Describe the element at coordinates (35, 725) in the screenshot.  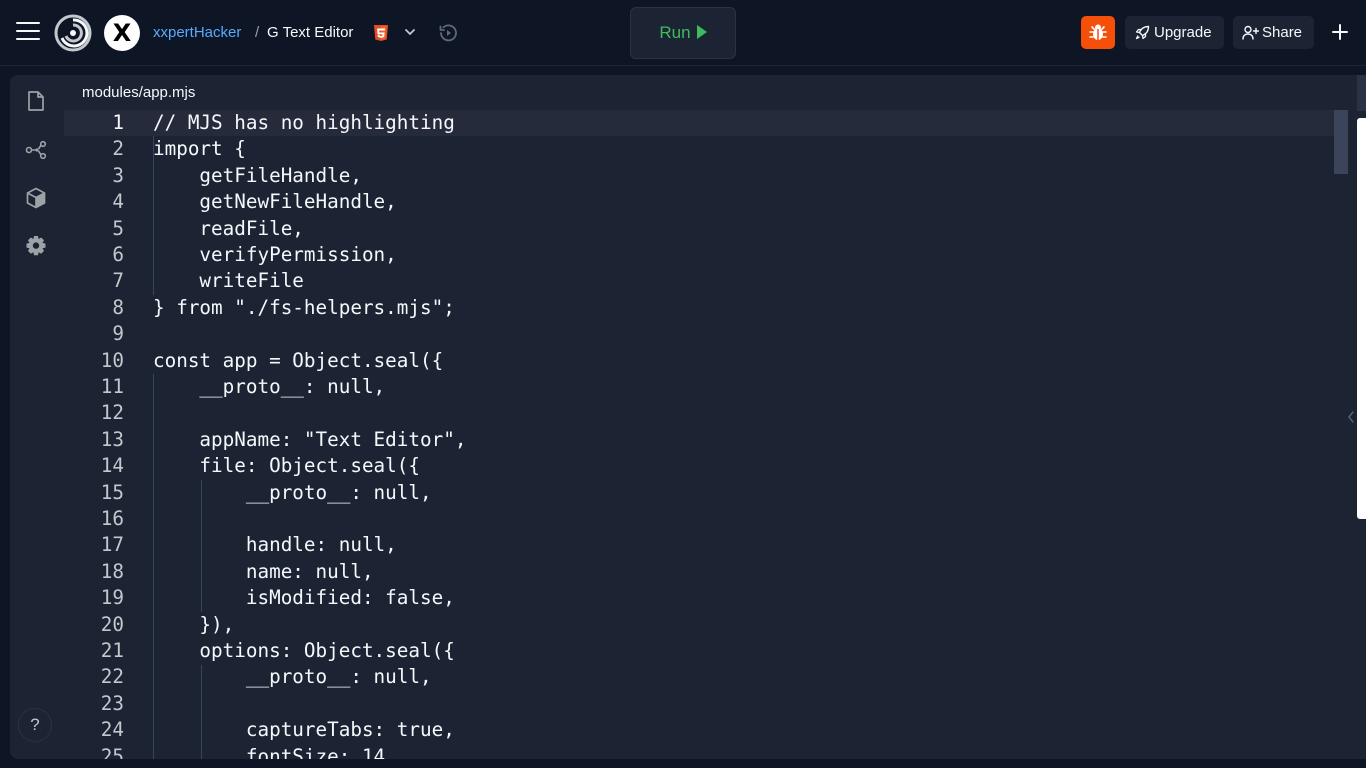
I see `help-button: ?` at that location.